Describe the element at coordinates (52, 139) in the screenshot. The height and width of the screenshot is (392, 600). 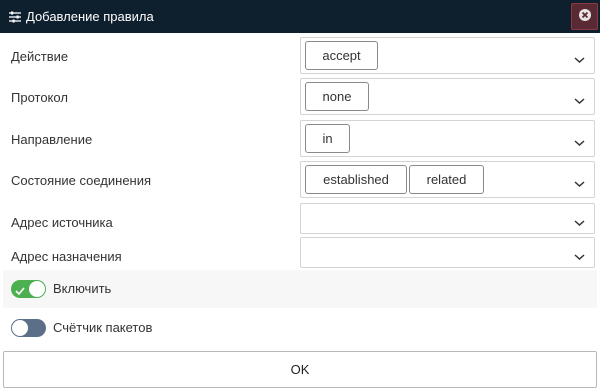
I see `direction-label: Направление` at that location.